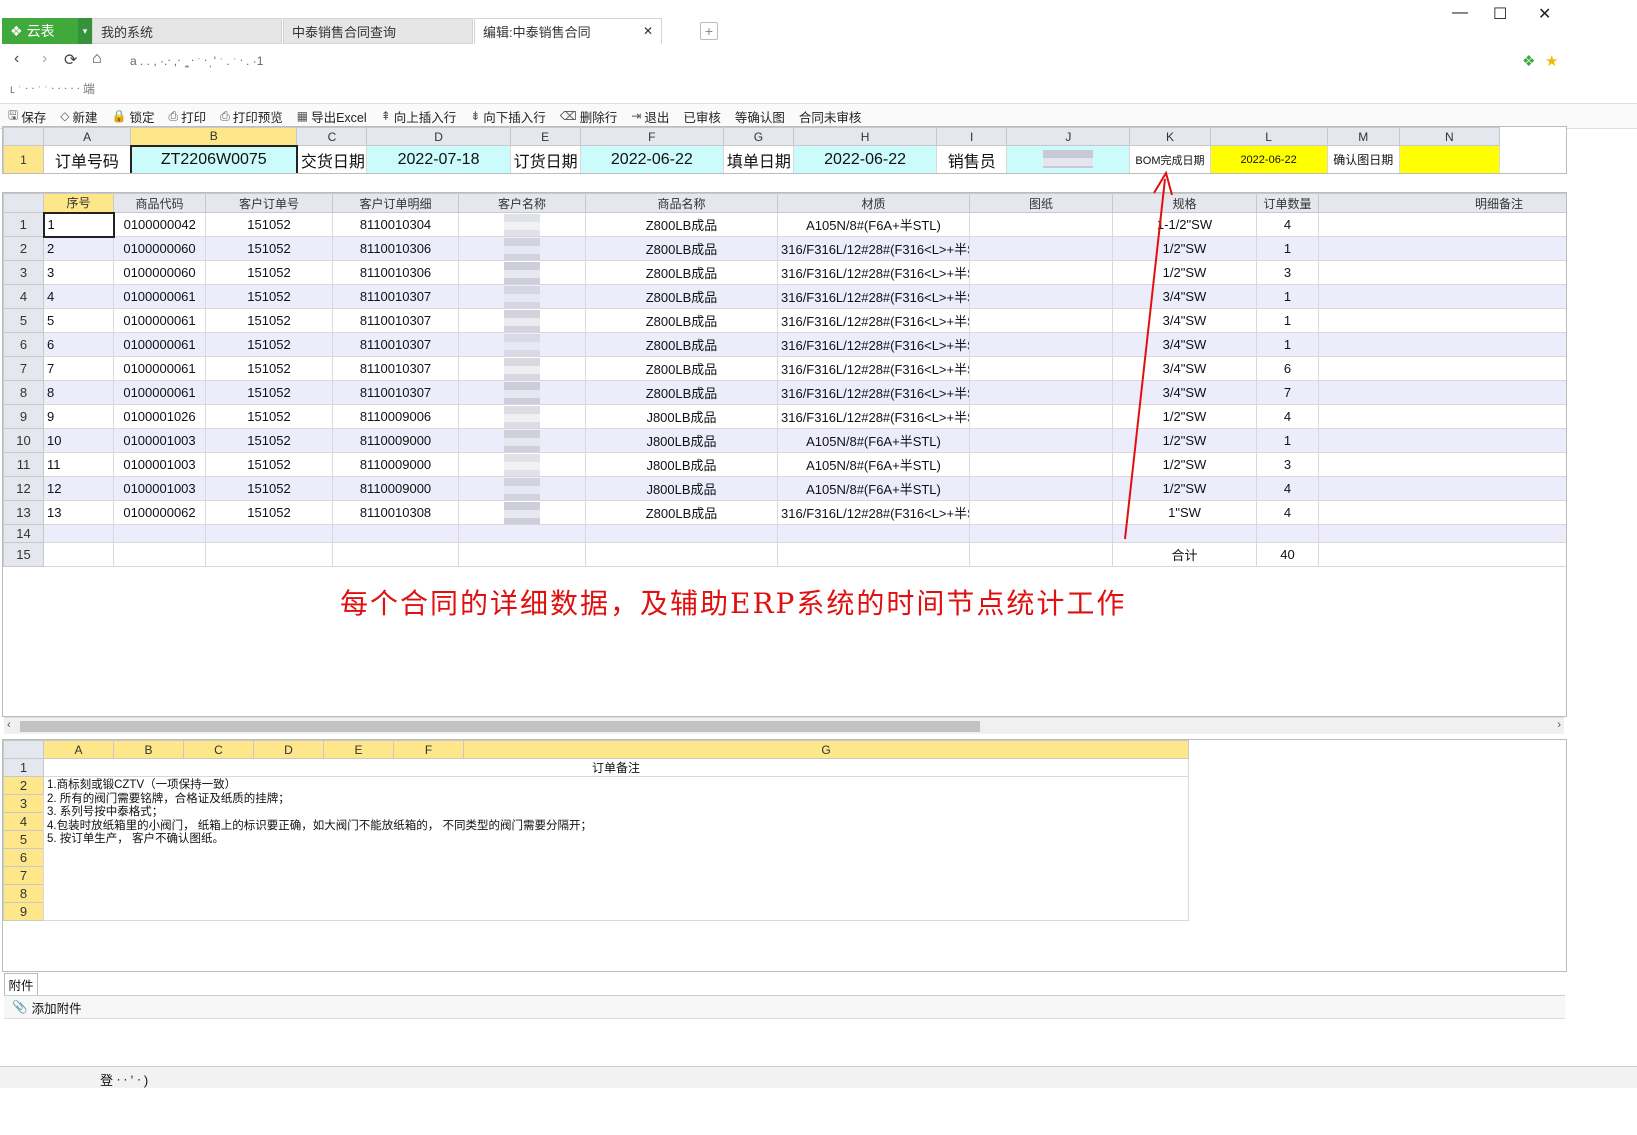 This screenshot has width=1637, height=1135. Describe the element at coordinates (78, 203) in the screenshot. I see `col-header-seq: 序号` at that location.